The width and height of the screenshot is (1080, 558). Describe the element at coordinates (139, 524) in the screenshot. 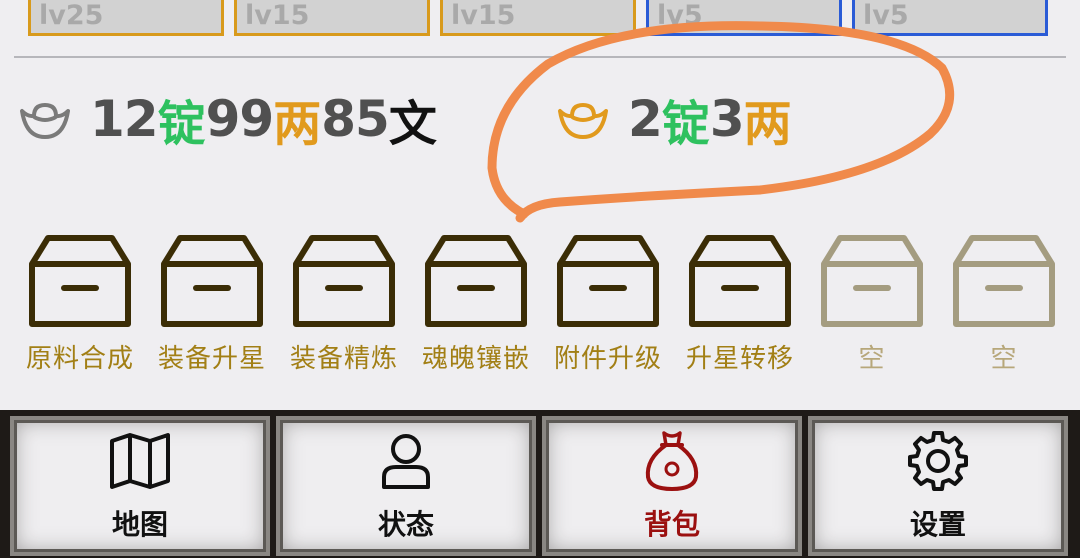

I see `nav-label: 地图` at that location.